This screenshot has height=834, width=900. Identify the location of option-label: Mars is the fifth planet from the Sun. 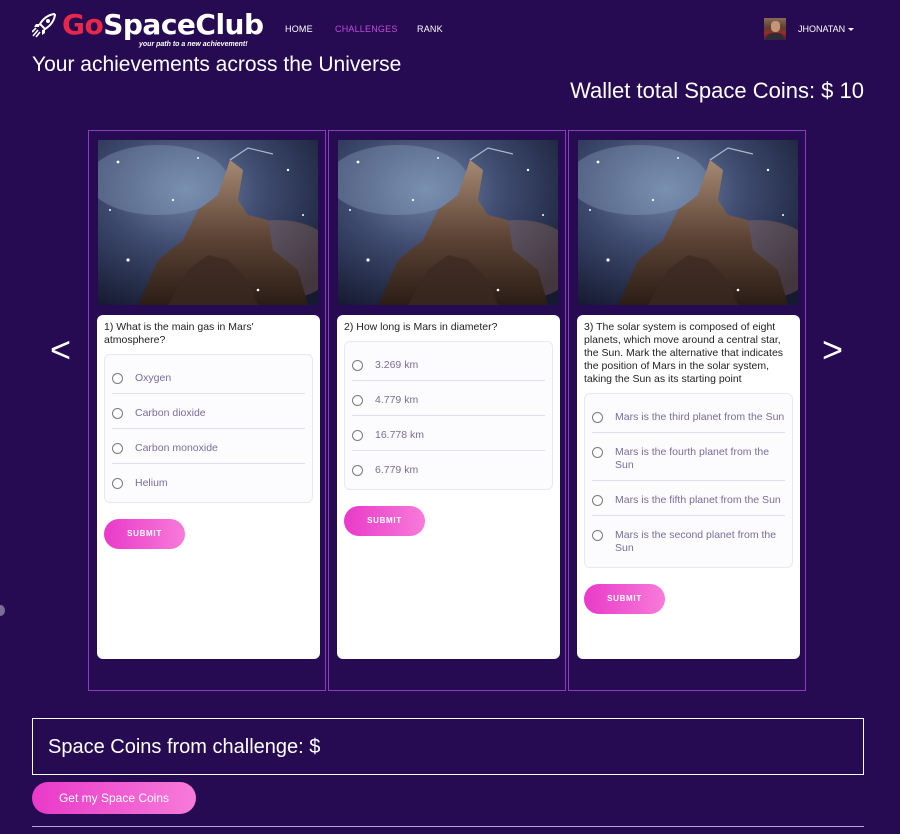
(698, 500).